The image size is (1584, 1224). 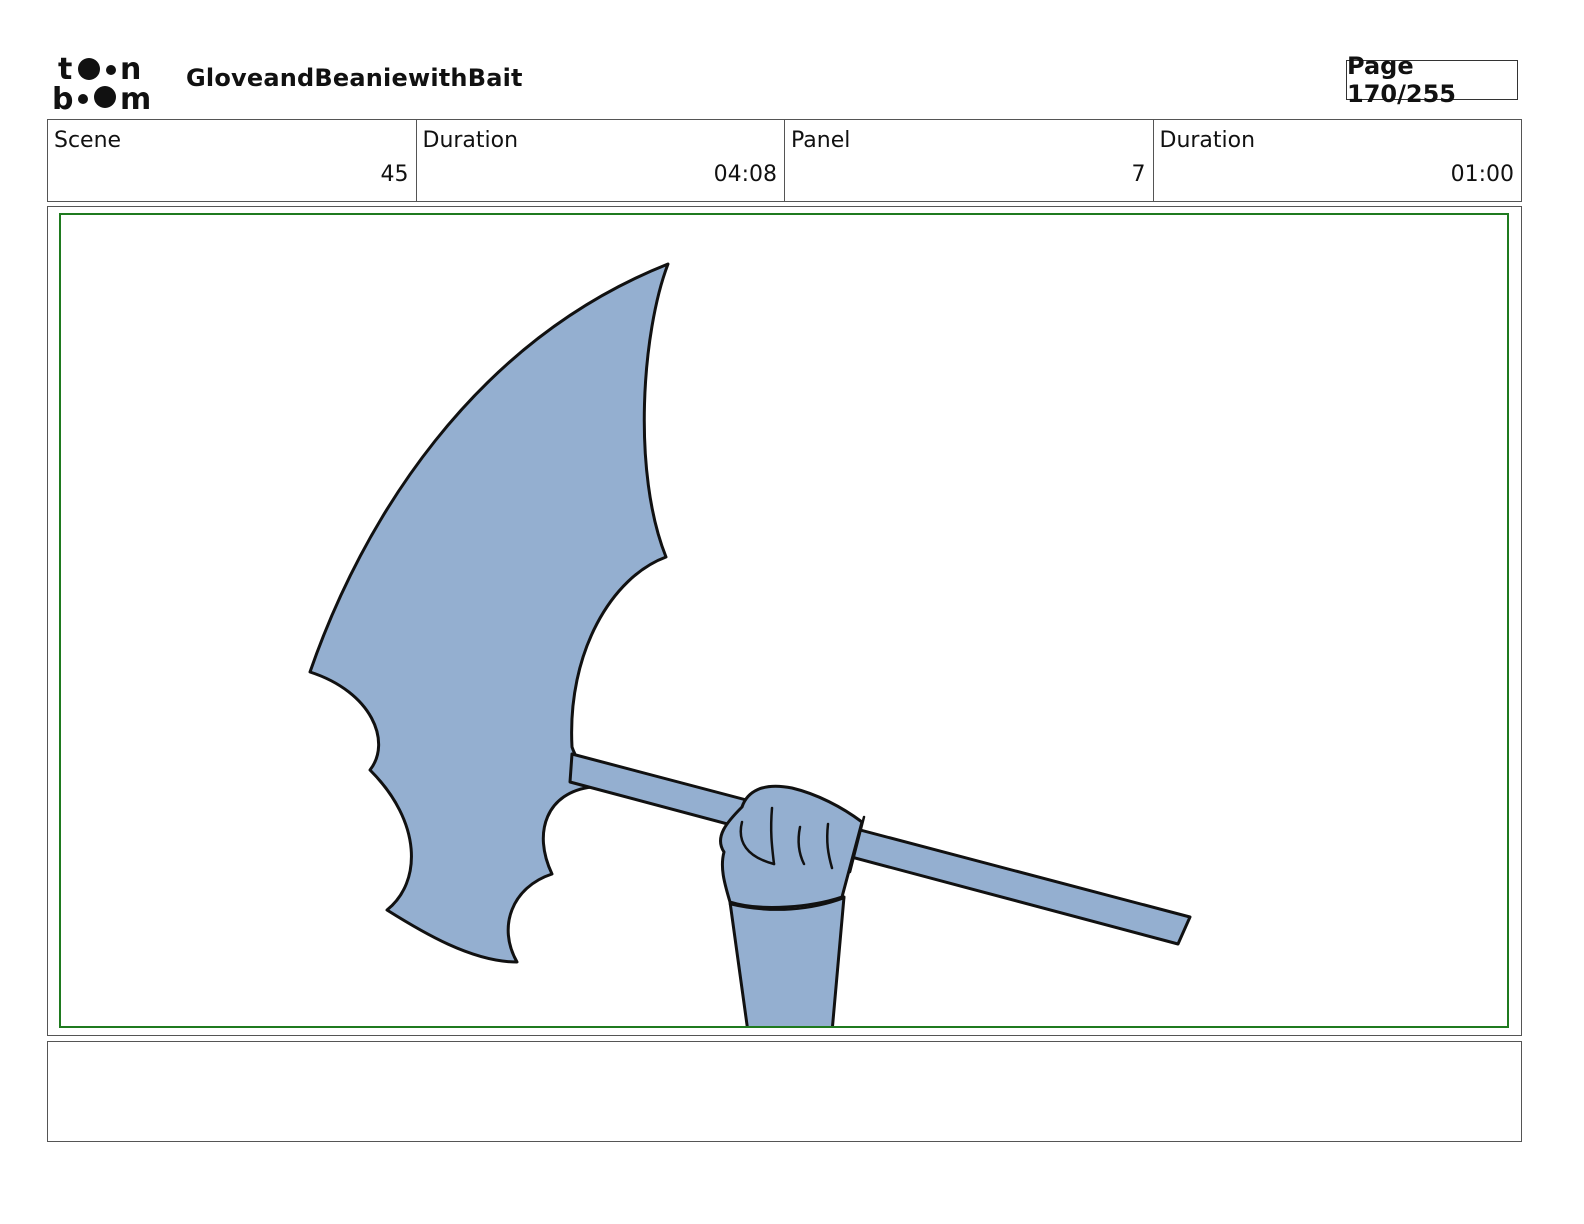 What do you see at coordinates (135, 97) in the screenshot?
I see `svg-text: m` at bounding box center [135, 97].